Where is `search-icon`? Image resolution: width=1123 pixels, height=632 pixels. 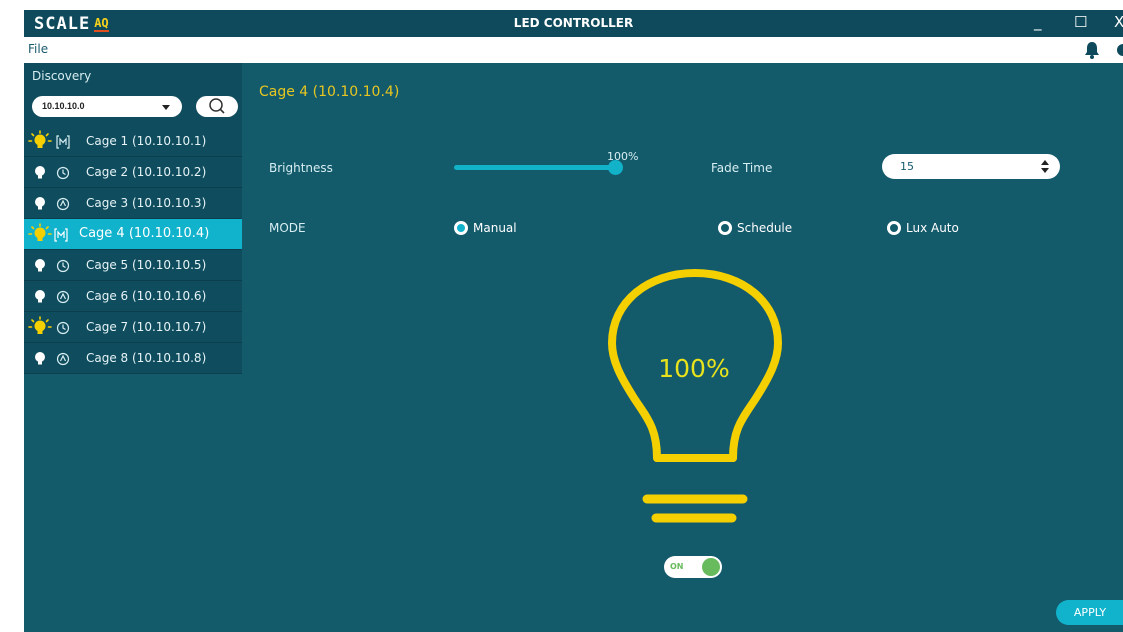
search-icon is located at coordinates (217, 106).